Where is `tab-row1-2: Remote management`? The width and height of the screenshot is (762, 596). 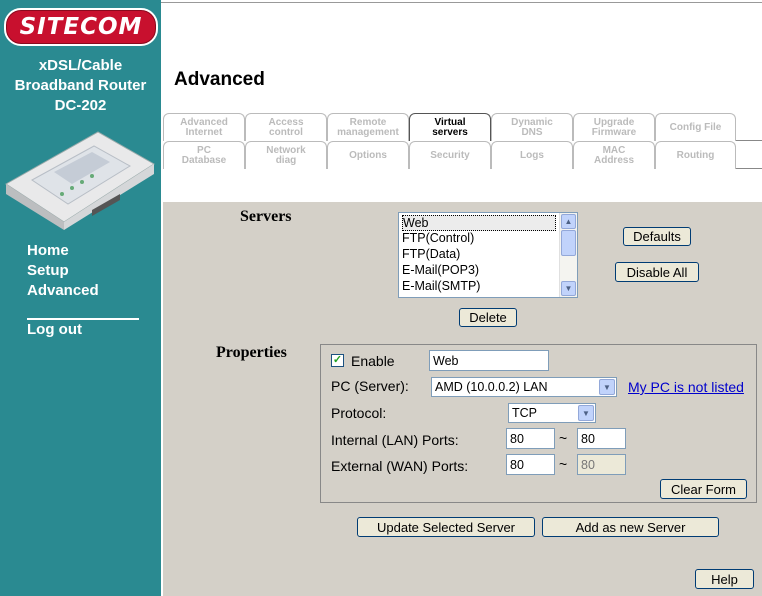
tab-row1-2: Remote management is located at coordinates (368, 127).